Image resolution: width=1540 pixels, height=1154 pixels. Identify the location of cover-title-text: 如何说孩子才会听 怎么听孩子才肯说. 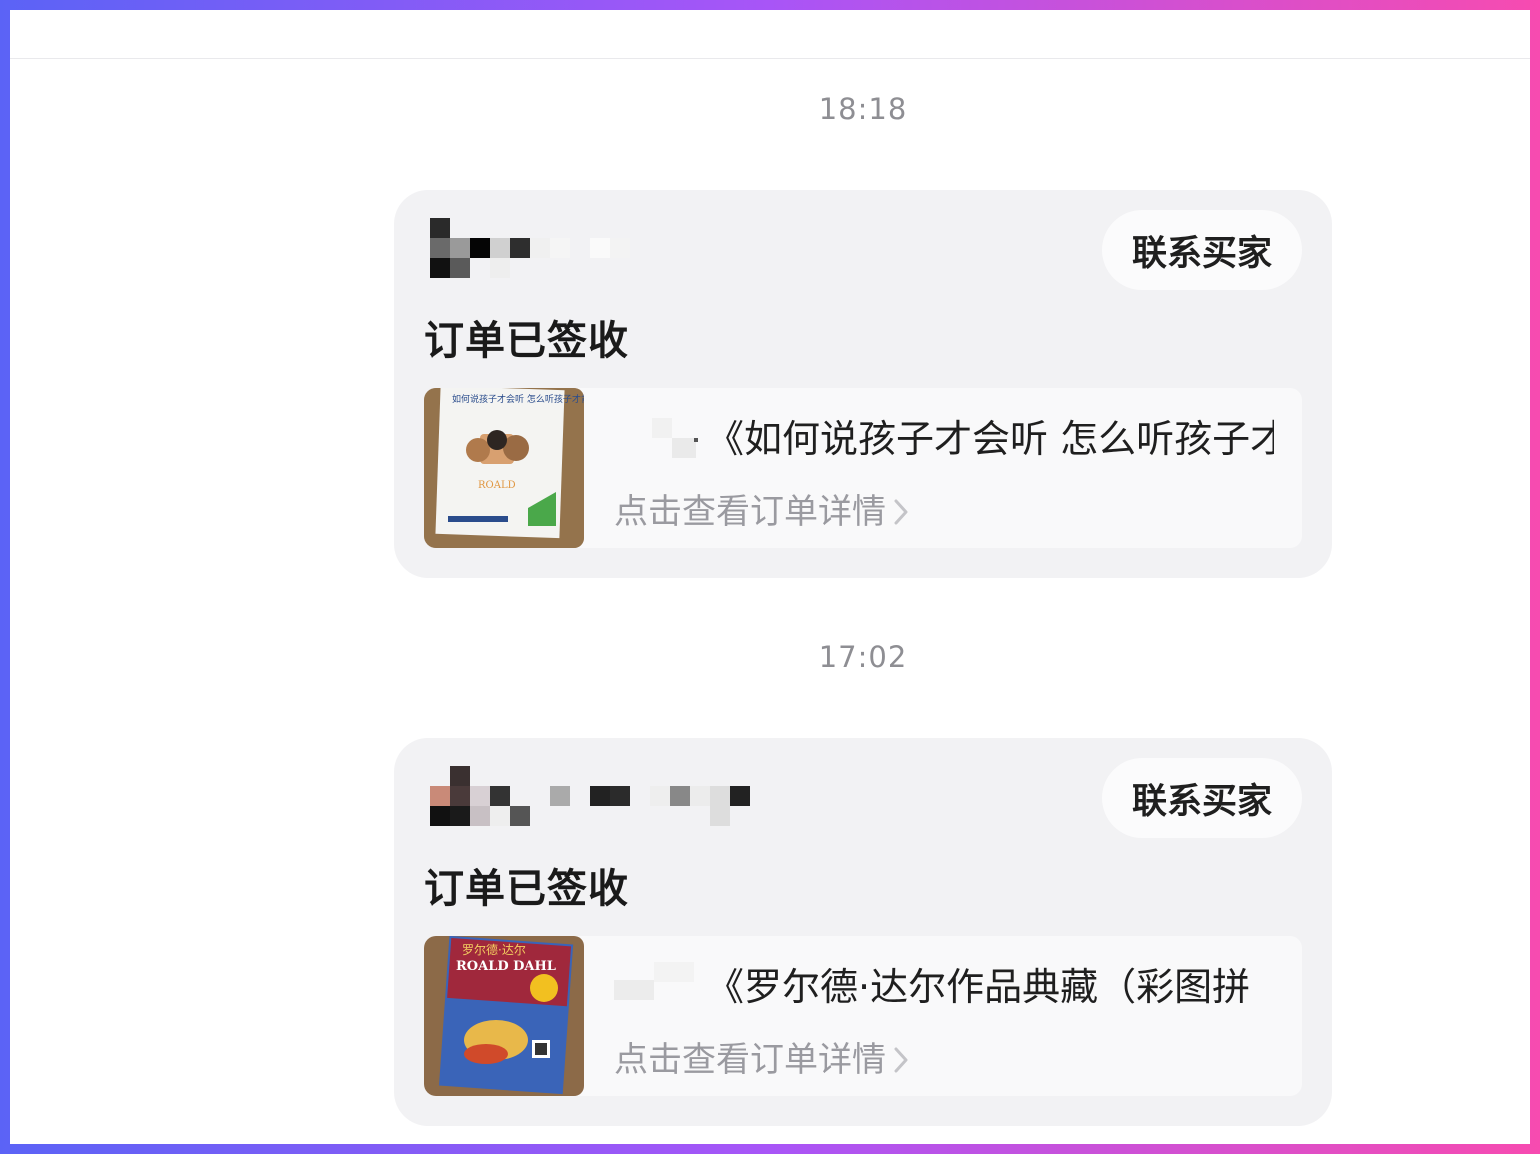
(518, 399).